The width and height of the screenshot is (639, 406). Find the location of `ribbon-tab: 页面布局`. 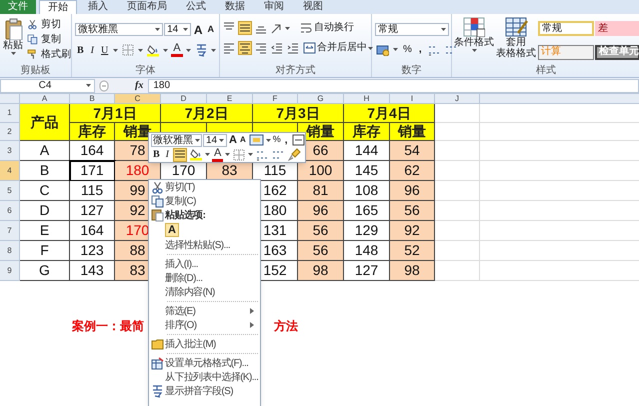

ribbon-tab: 页面布局 is located at coordinates (147, 7).